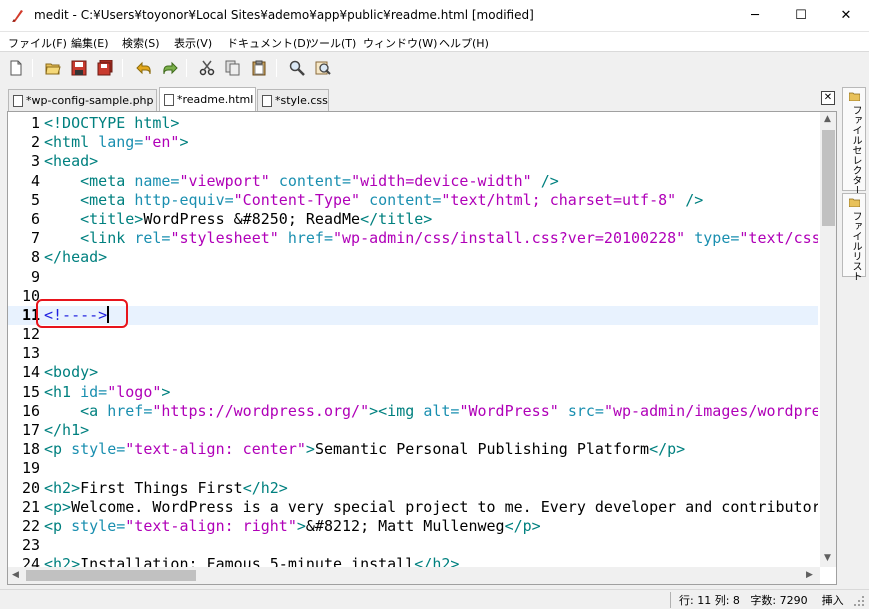 The width and height of the screenshot is (869, 609). I want to click on line-number: 8, so click(35, 257).